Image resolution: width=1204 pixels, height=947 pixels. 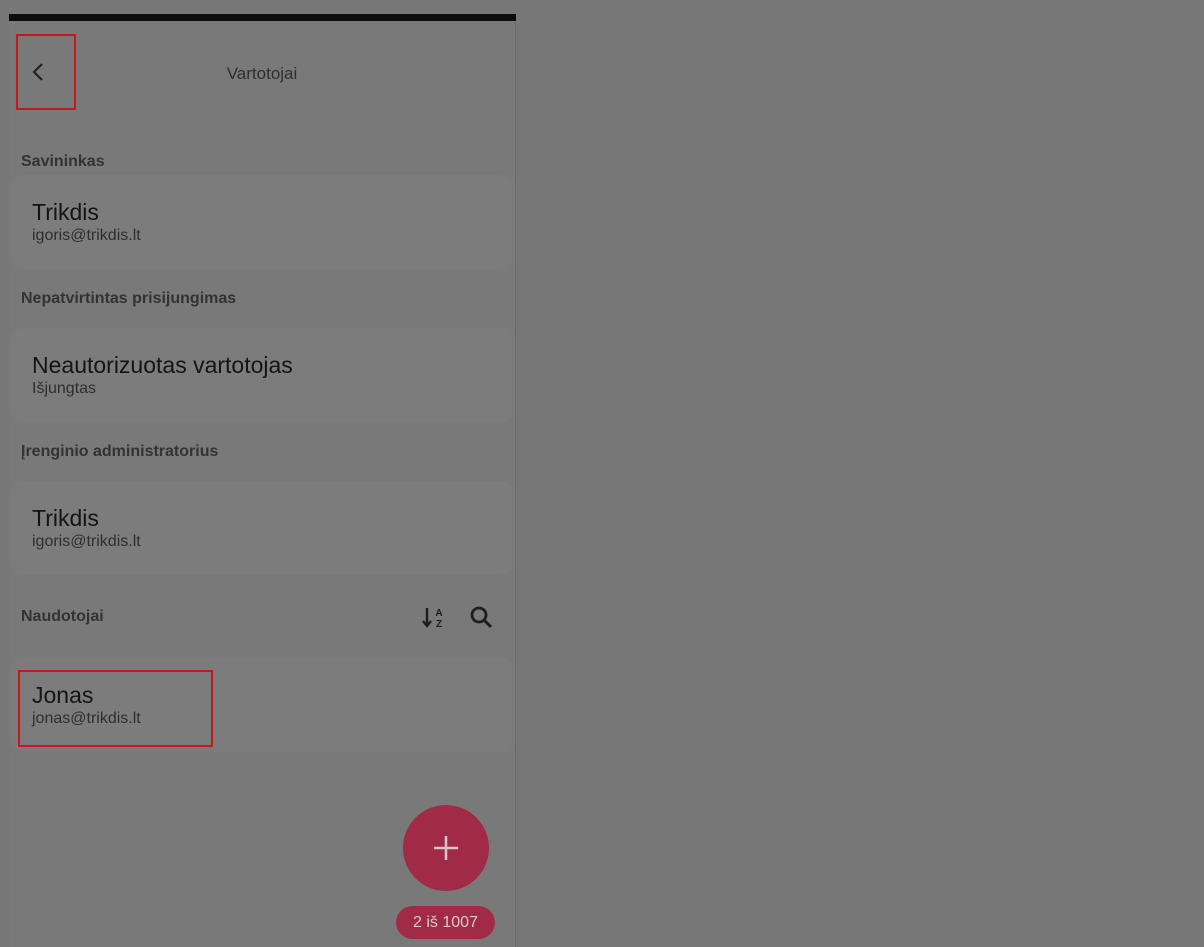 What do you see at coordinates (263, 705) in the screenshot?
I see `user-card-jonas: Jonas jonas@trikdis.lt` at bounding box center [263, 705].